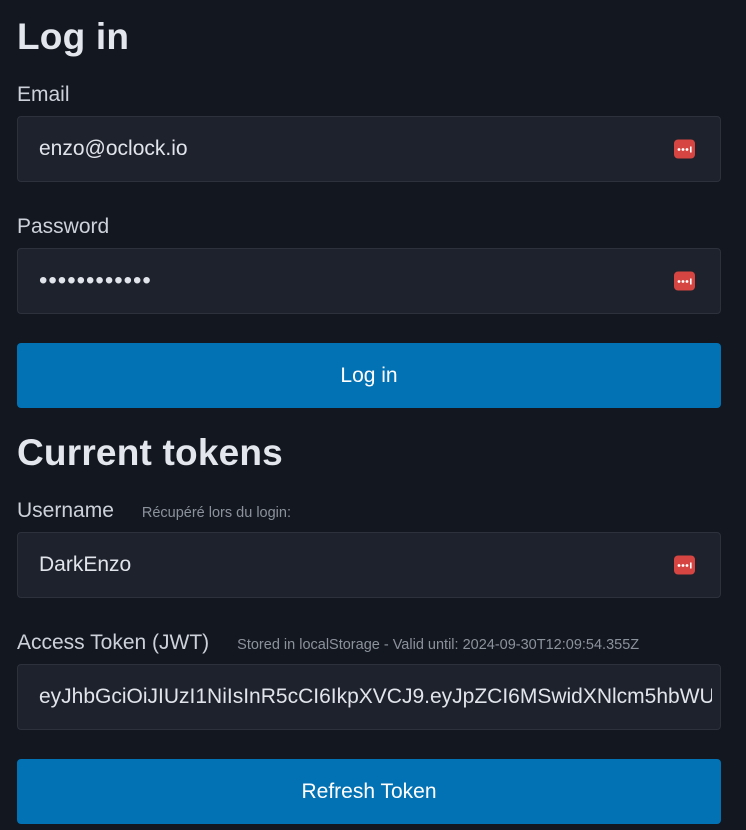 The height and width of the screenshot is (830, 746). I want to click on email-field: enzo@oclock.io, so click(369, 149).